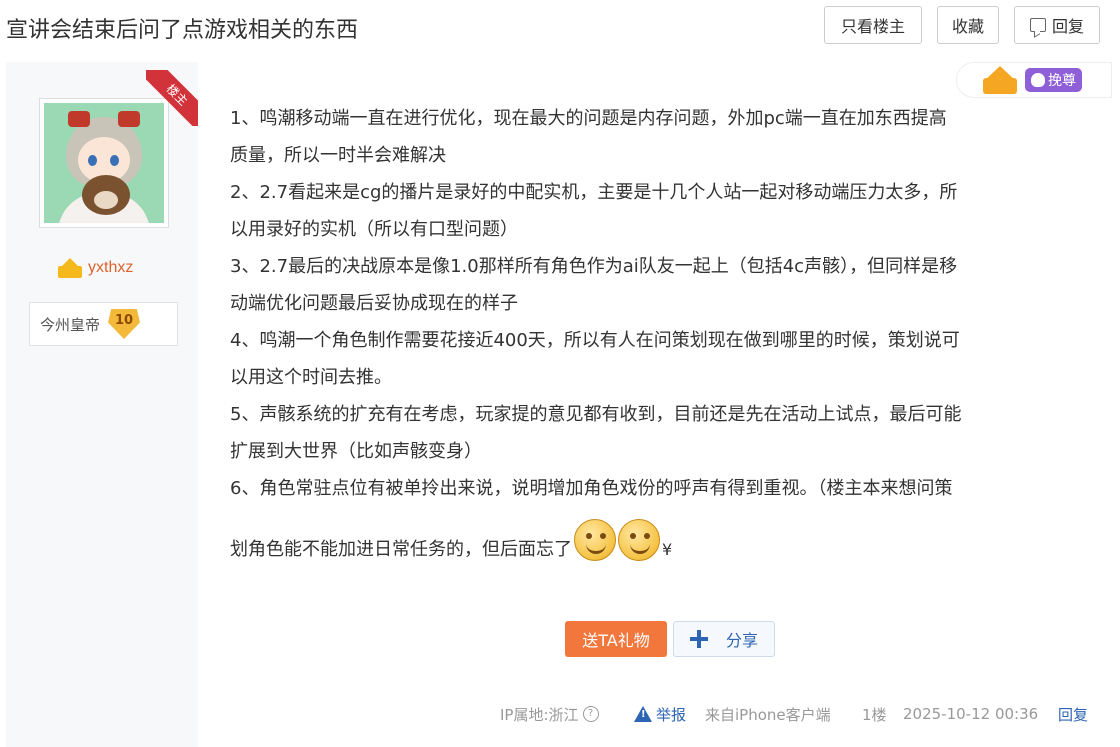  I want to click on level-number: 10, so click(124, 320).